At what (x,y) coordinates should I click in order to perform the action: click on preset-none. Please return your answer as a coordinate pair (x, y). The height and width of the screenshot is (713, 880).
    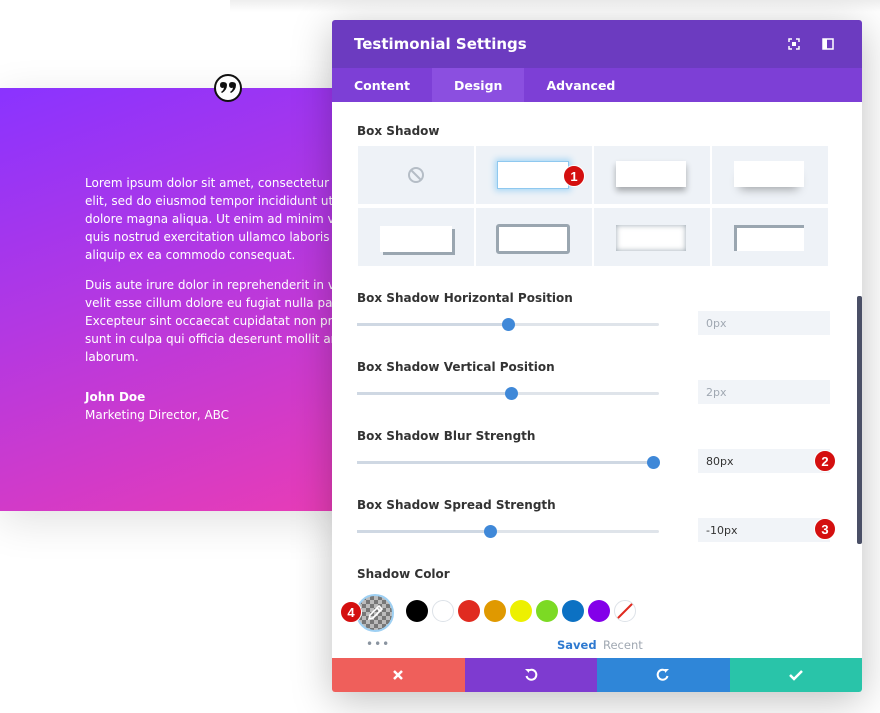
    Looking at the image, I should click on (416, 175).